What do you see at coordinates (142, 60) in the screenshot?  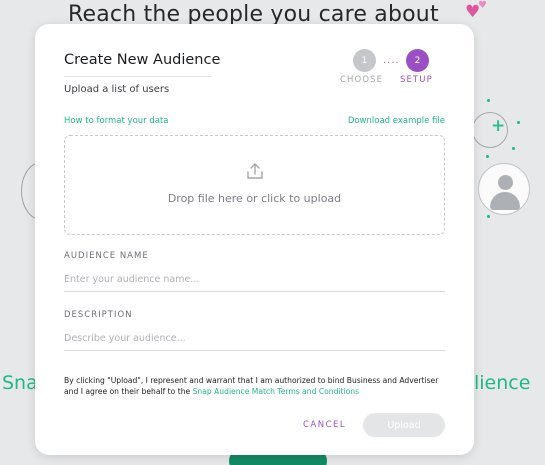 I see `modal-title: Create New Audience` at bounding box center [142, 60].